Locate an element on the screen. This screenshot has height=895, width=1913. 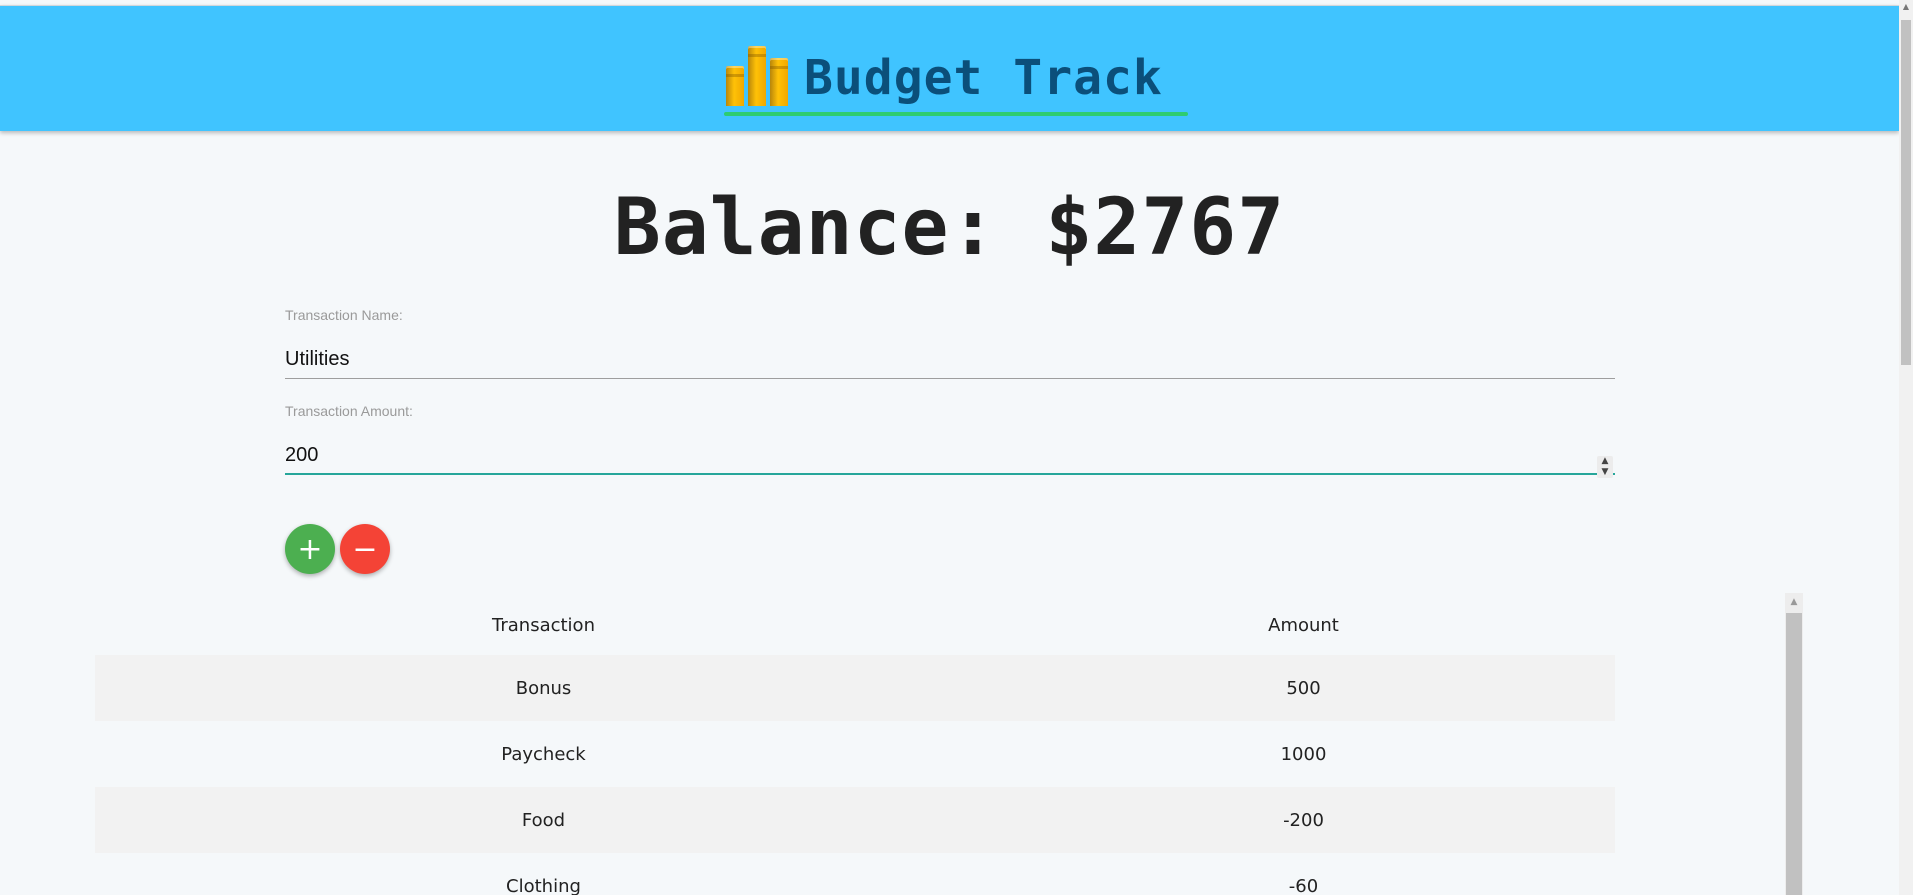
table-row: Paycheck 1000 is located at coordinates (855, 754).